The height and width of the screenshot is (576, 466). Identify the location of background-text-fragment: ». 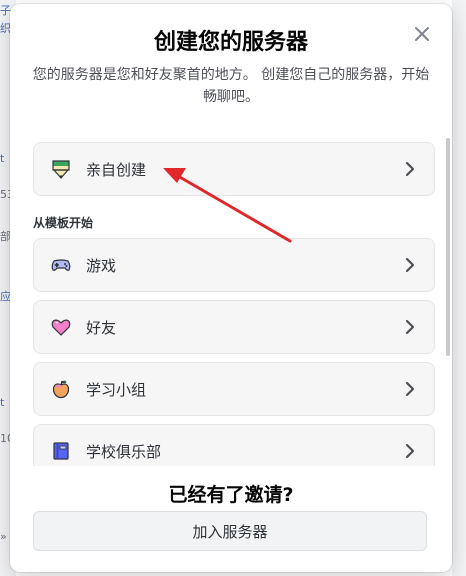
(3, 536).